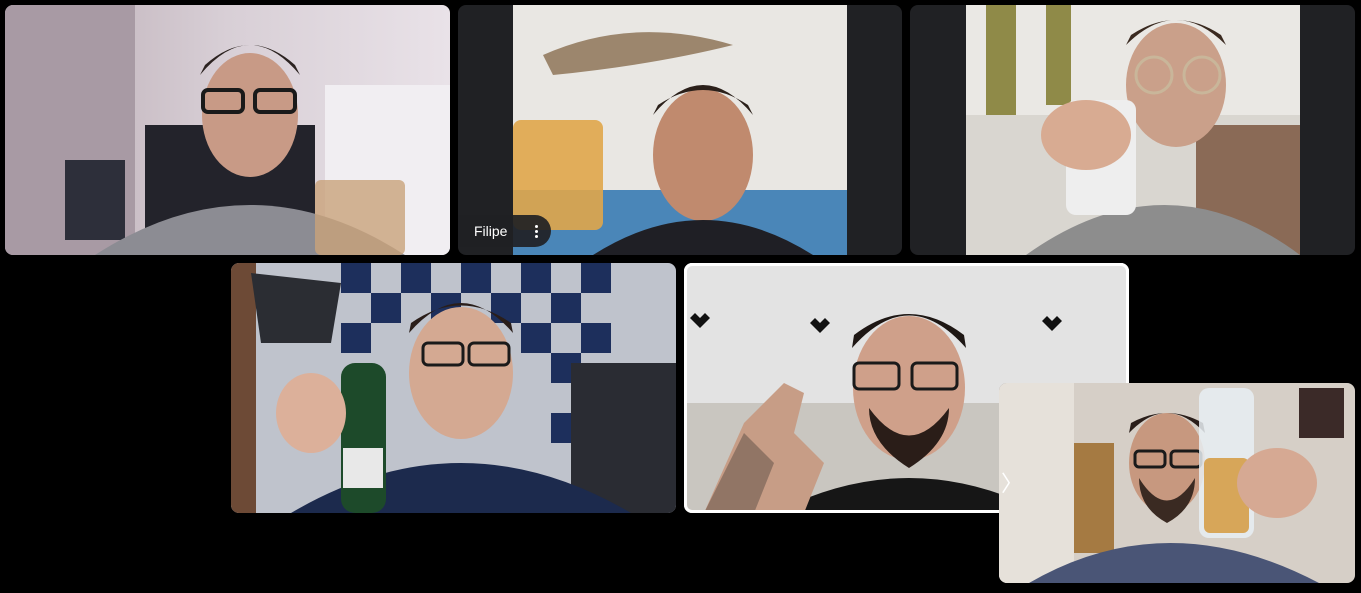  I want to click on participant-name-pill: Filipe, so click(505, 231).